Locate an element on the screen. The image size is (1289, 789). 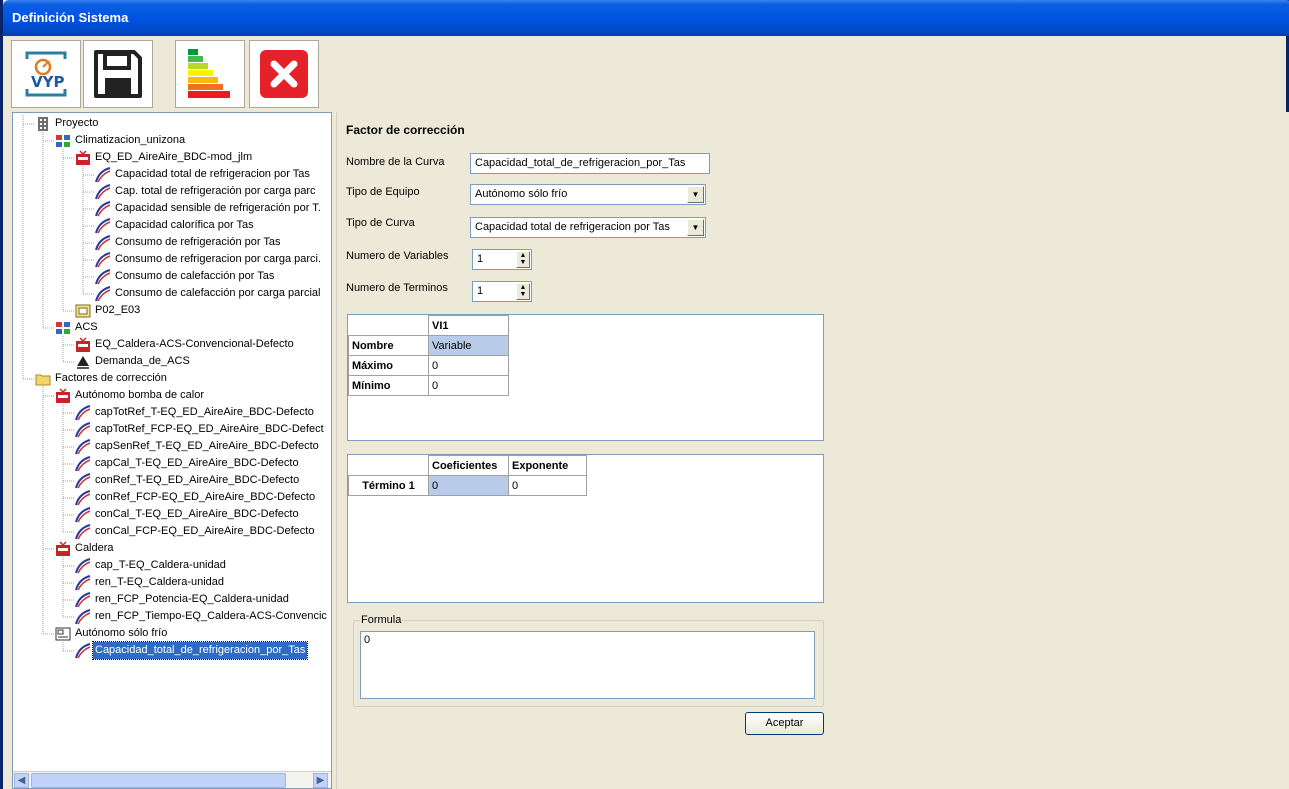
tree-node-label: Autónomo bomba de calor is located at coordinates (140, 395).